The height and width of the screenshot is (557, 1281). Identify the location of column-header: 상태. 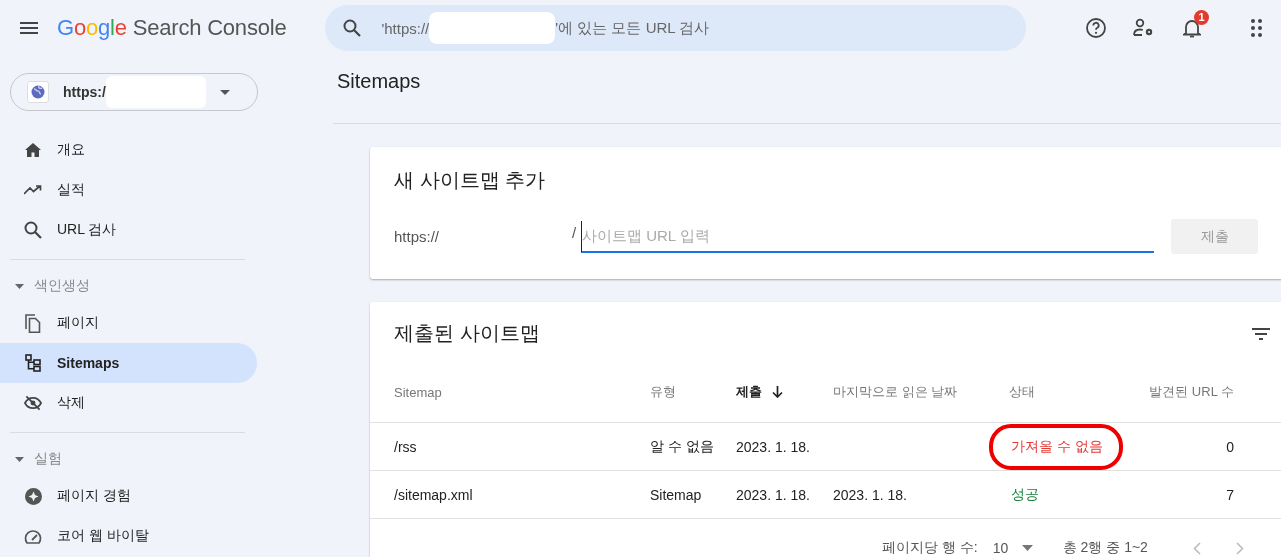
(1071, 392).